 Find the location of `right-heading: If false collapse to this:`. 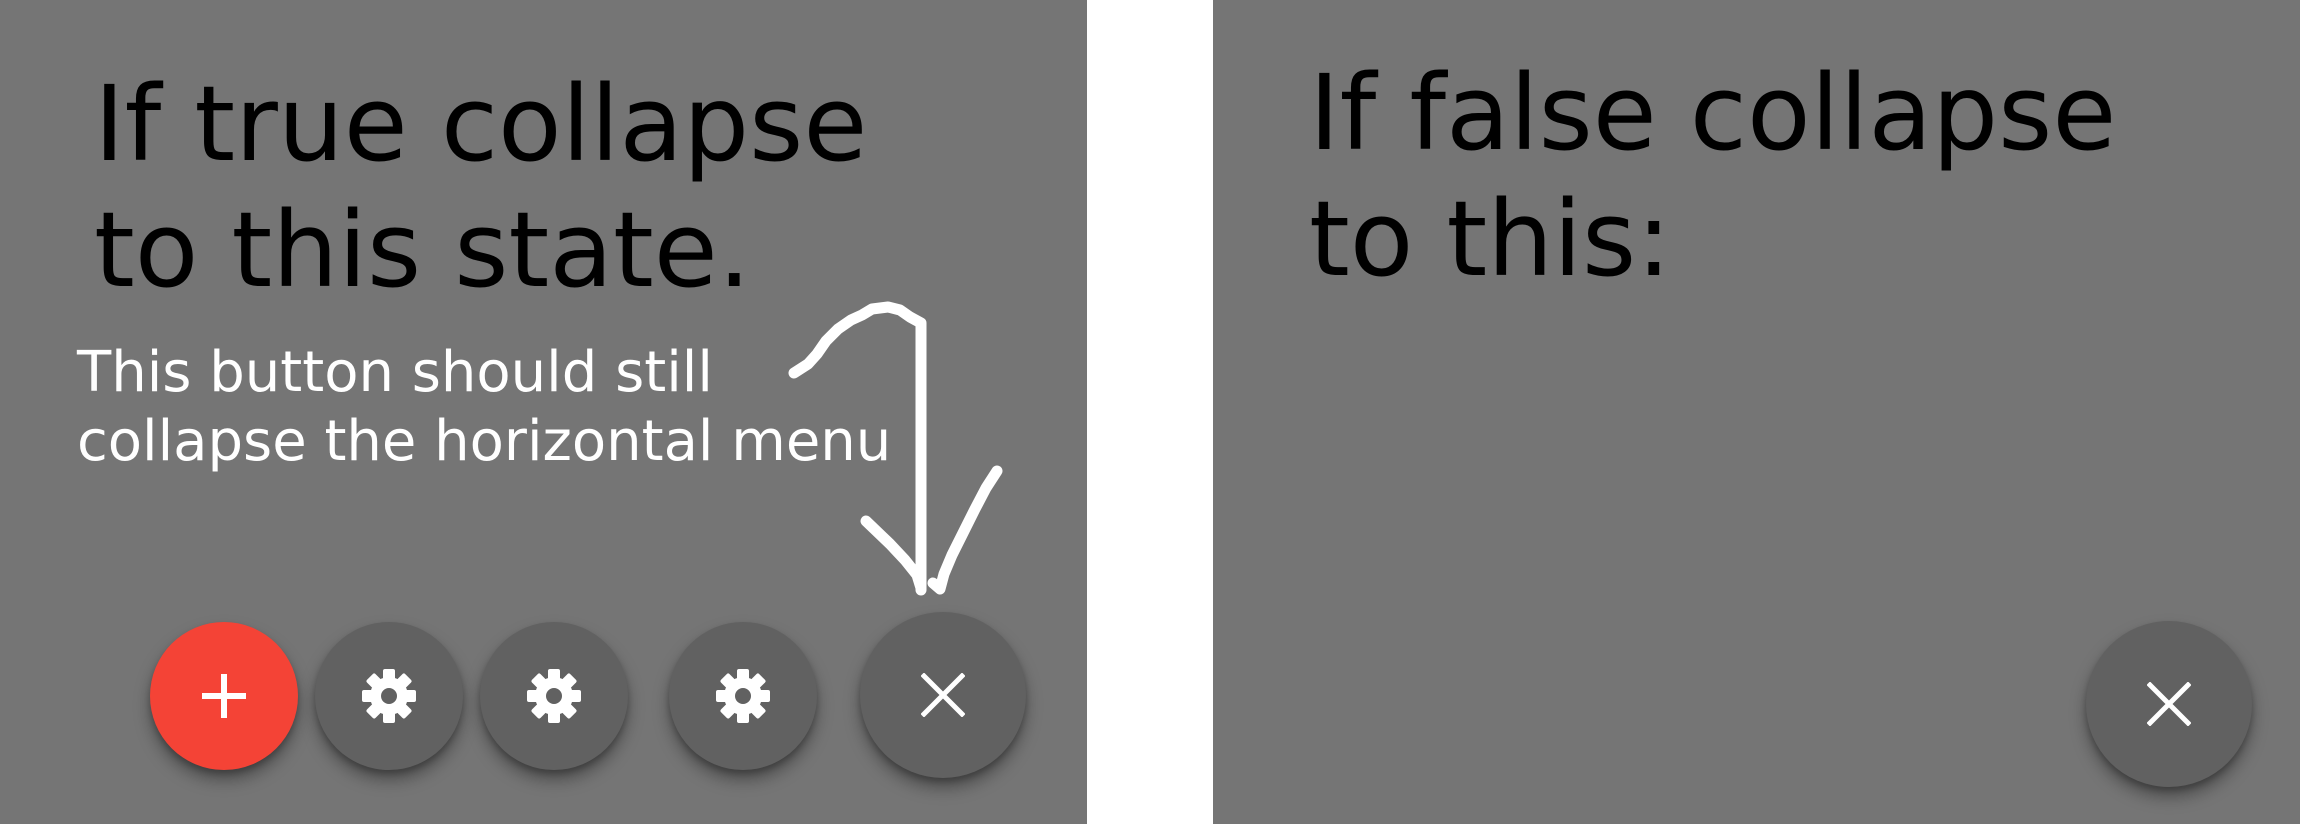

right-heading: If false collapse to this: is located at coordinates (1712, 176).